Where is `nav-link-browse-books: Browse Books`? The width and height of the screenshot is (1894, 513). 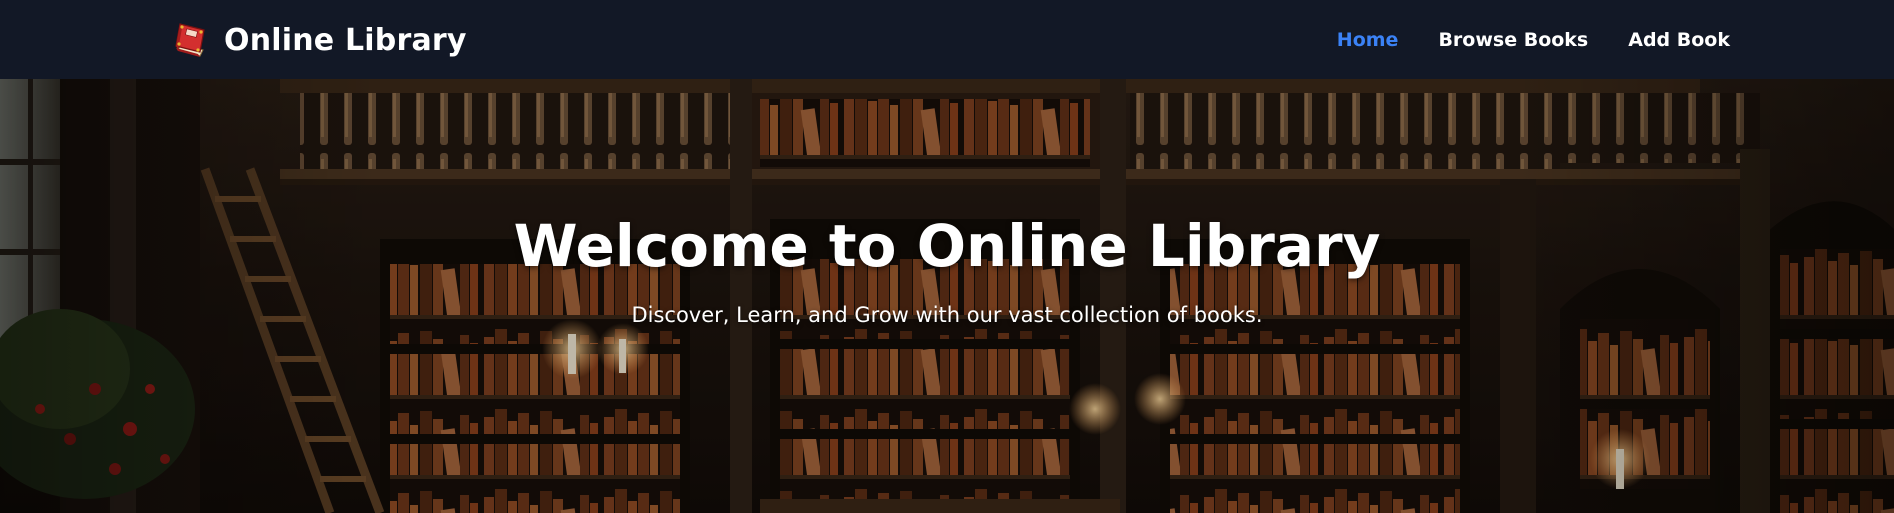 nav-link-browse-books: Browse Books is located at coordinates (1513, 40).